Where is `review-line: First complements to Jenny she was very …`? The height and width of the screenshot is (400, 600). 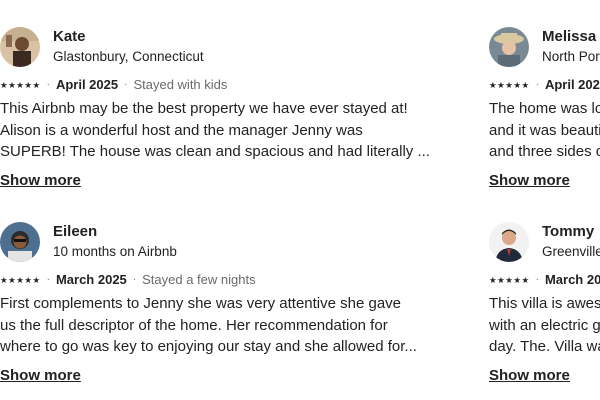
review-line: First complements to Jenny she was very … is located at coordinates (201, 303).